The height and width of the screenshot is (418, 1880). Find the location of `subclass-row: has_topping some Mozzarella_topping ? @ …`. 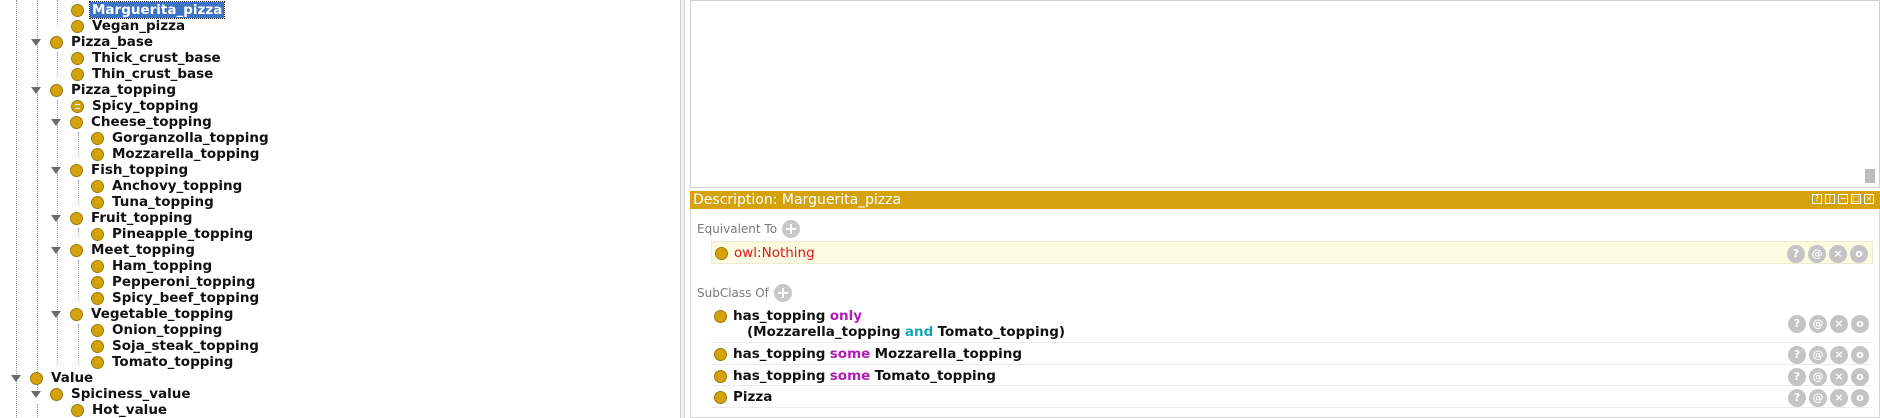

subclass-row: has_topping some Mozzarella_topping ? @ … is located at coordinates (1292, 354).